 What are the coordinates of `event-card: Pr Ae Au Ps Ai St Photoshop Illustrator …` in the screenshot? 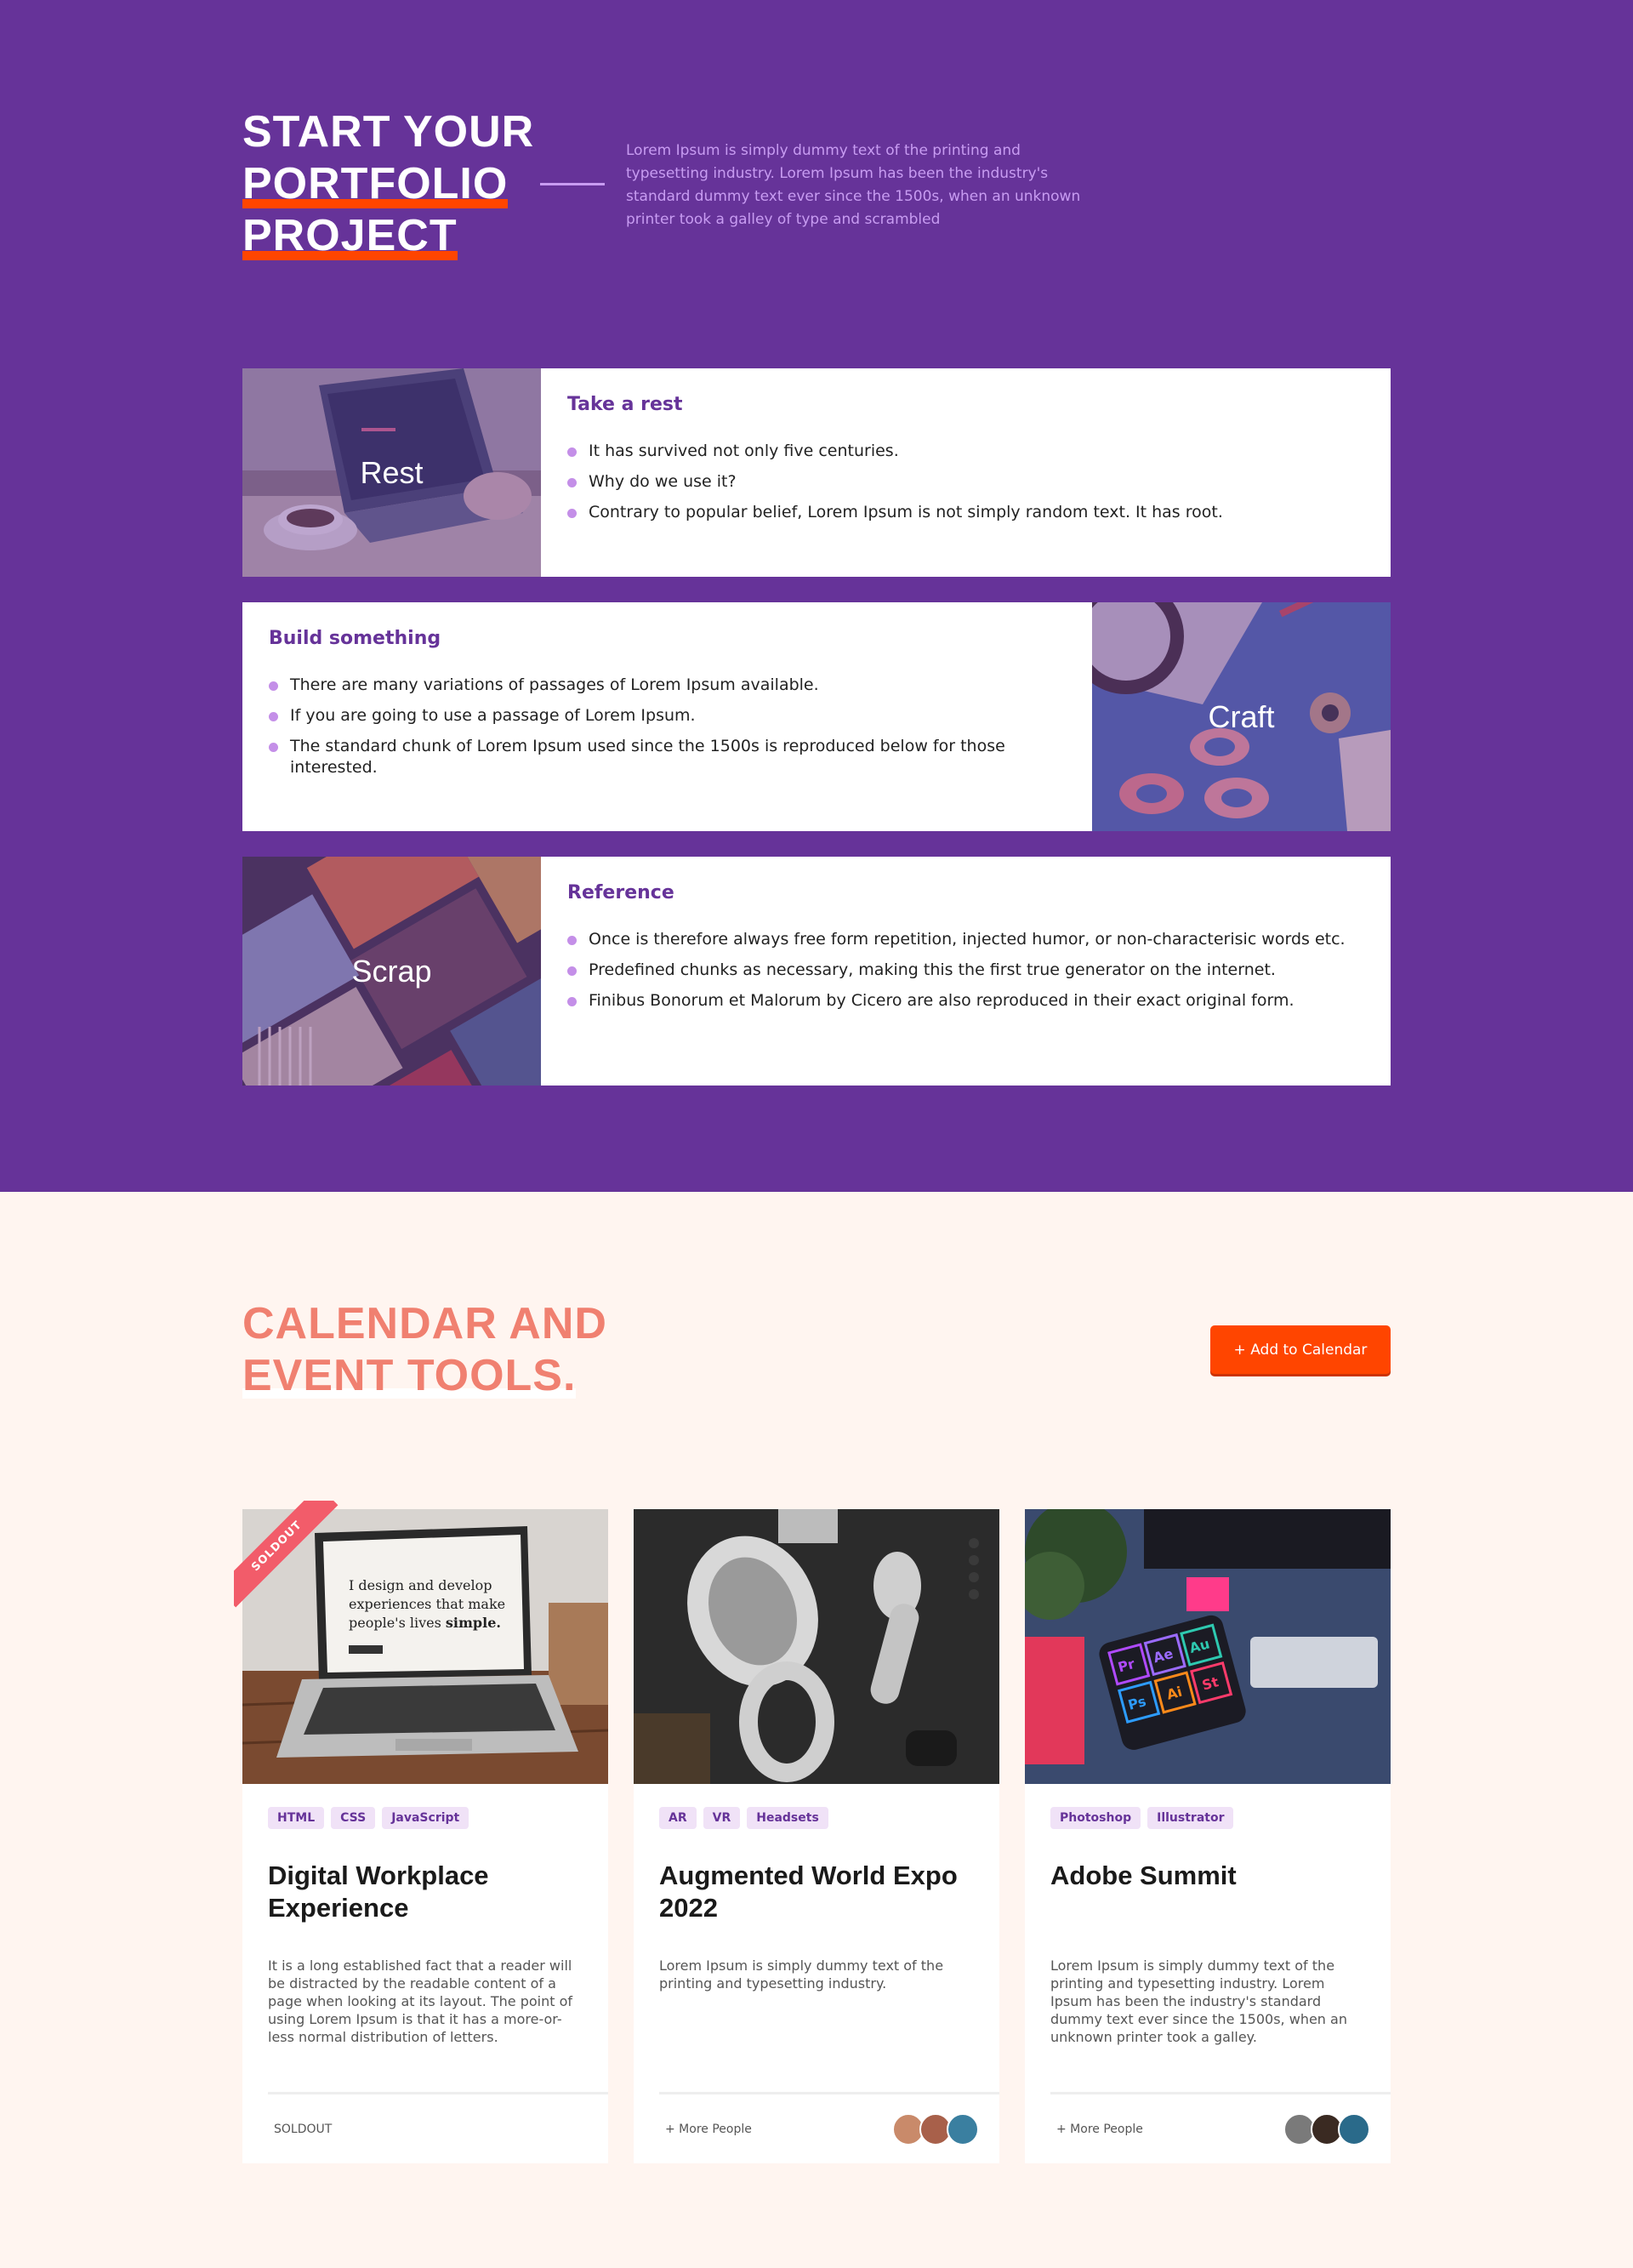 It's located at (1208, 1836).